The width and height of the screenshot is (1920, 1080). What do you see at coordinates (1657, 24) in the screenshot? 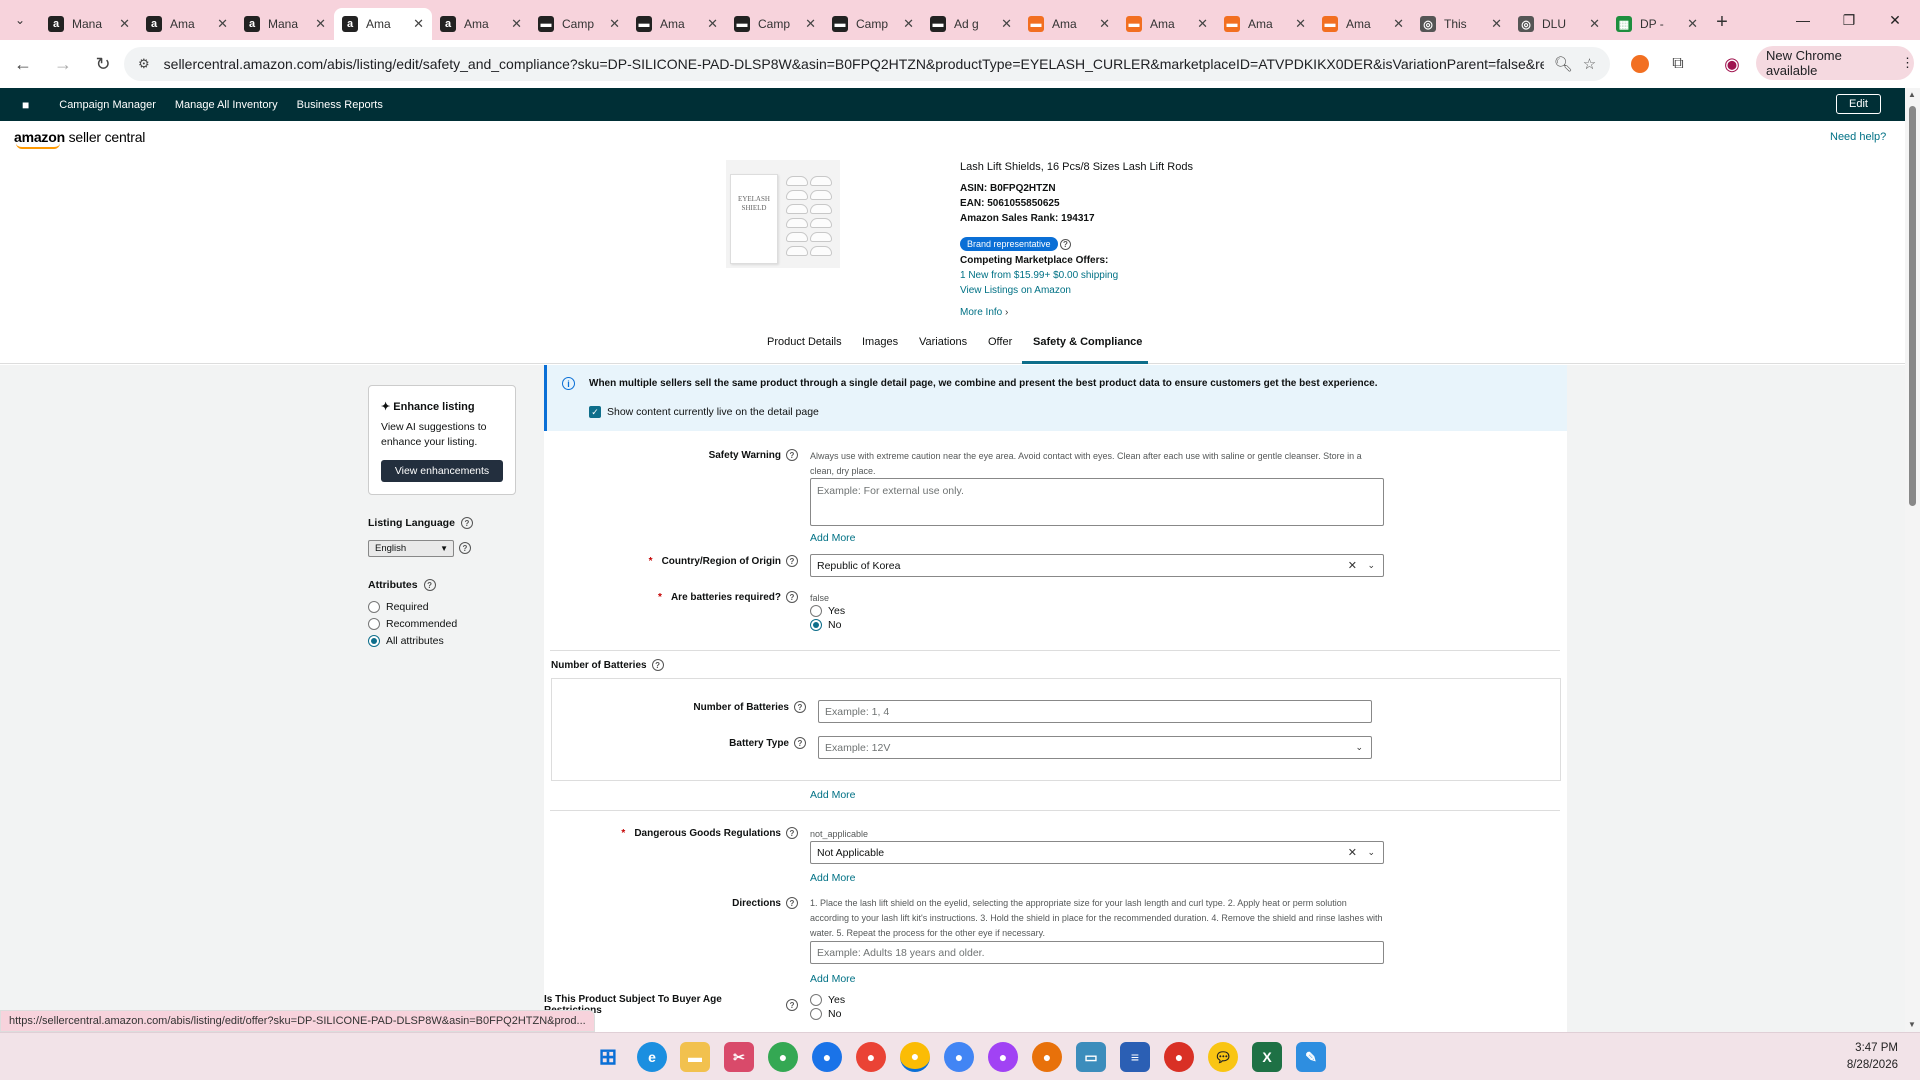
I see `browser-tab: ▦ DP - ✕` at bounding box center [1657, 24].